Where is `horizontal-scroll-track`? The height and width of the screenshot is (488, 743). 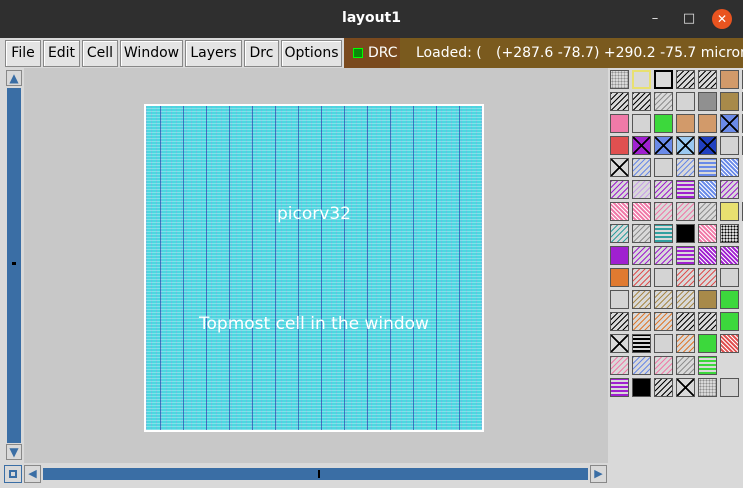 horizontal-scroll-track is located at coordinates (315, 474).